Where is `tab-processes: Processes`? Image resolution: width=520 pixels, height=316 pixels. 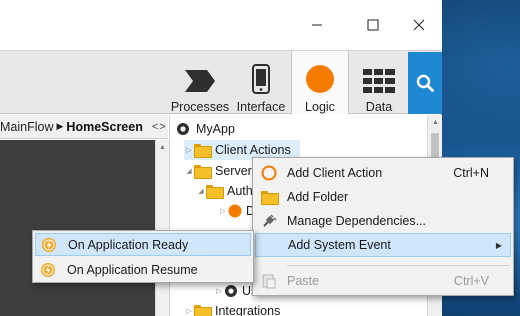
tab-processes: Processes is located at coordinates (200, 82).